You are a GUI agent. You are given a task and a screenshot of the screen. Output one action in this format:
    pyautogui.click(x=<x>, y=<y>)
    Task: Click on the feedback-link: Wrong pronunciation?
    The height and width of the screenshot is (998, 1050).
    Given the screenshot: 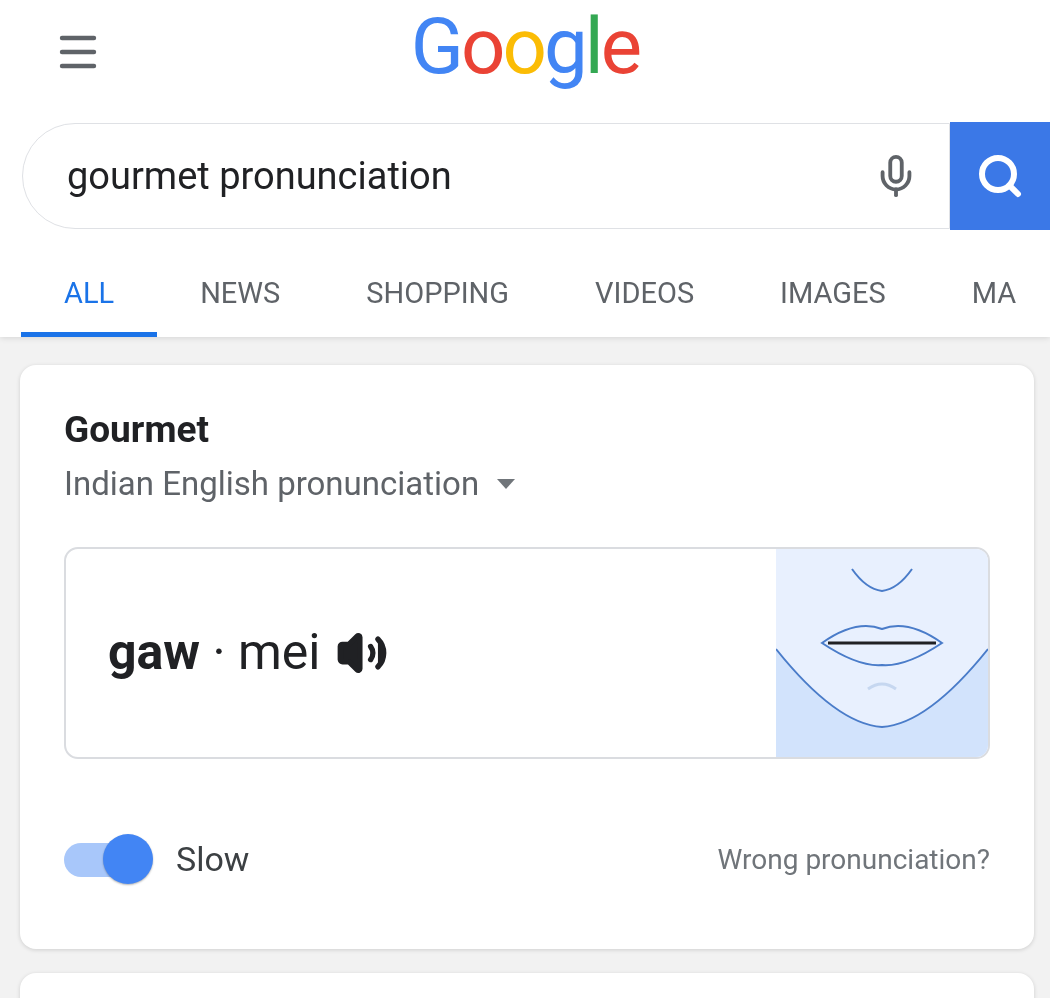 What is the action you would take?
    pyautogui.click(x=853, y=859)
    